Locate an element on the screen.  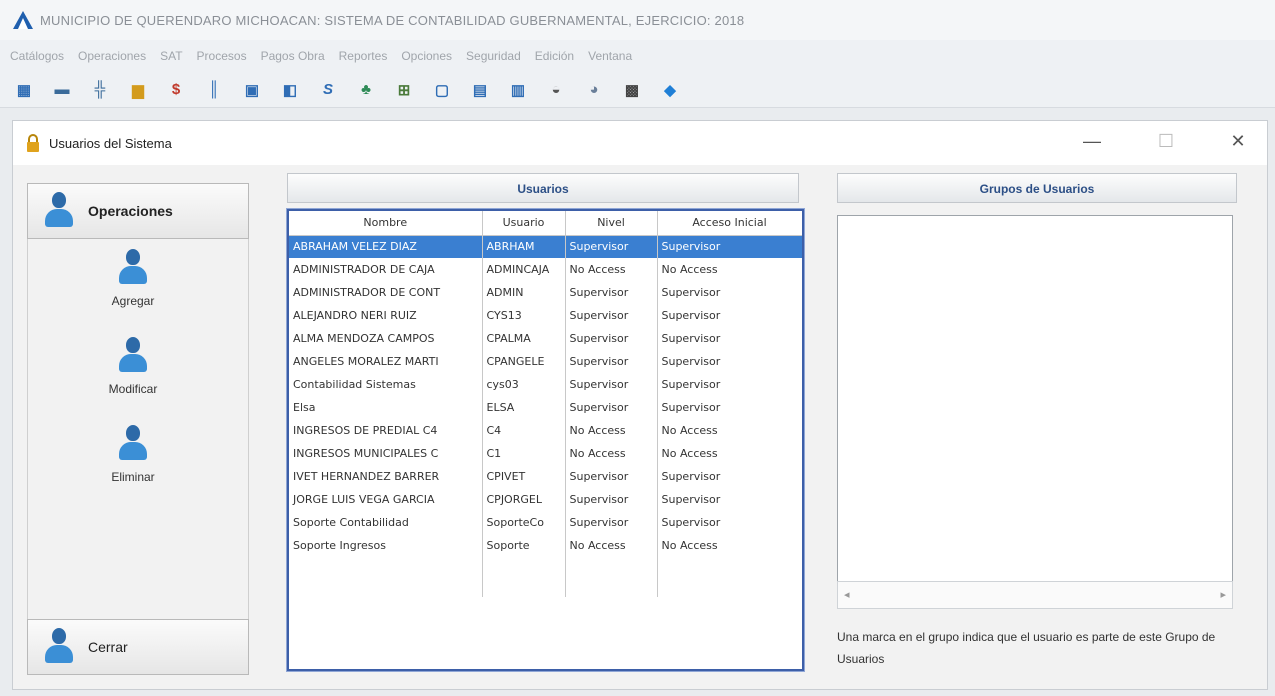
column-header-acceso: Acceso Inicial is located at coordinates (729, 223).